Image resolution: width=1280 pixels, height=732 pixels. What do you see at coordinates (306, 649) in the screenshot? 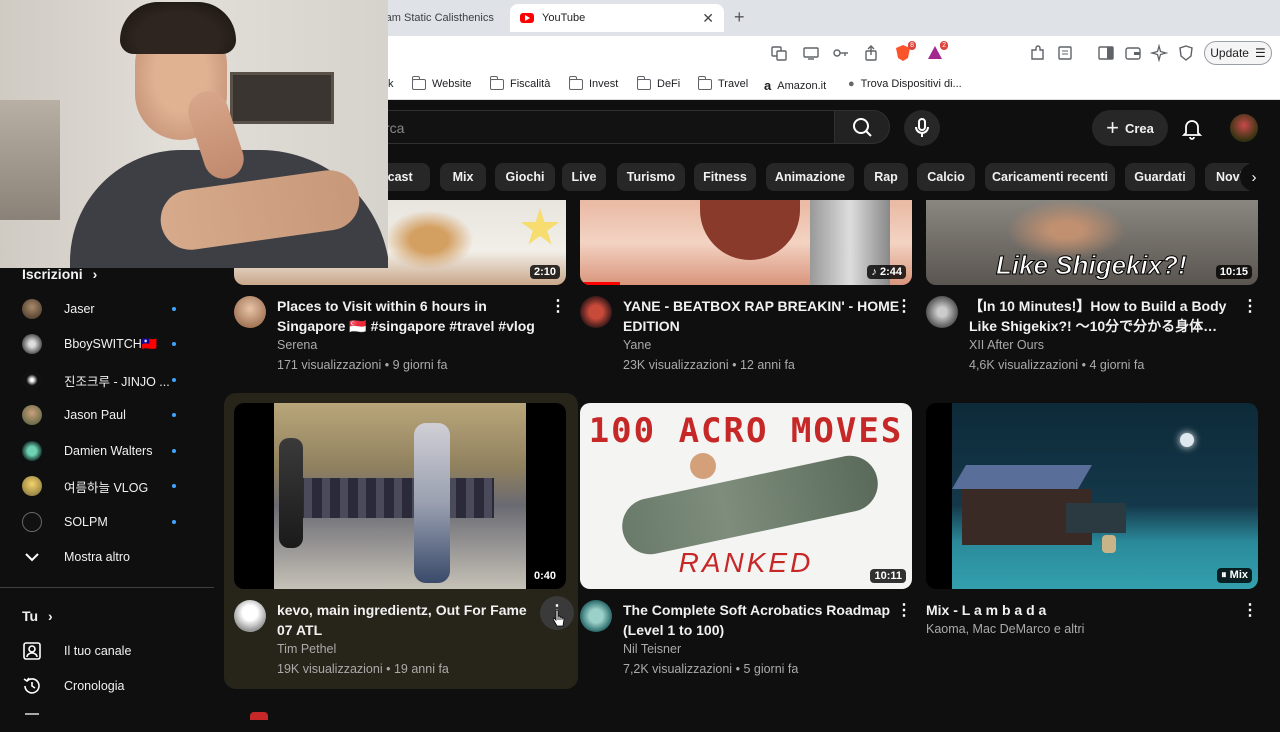
I see `video-channel: Tim Pethel` at bounding box center [306, 649].